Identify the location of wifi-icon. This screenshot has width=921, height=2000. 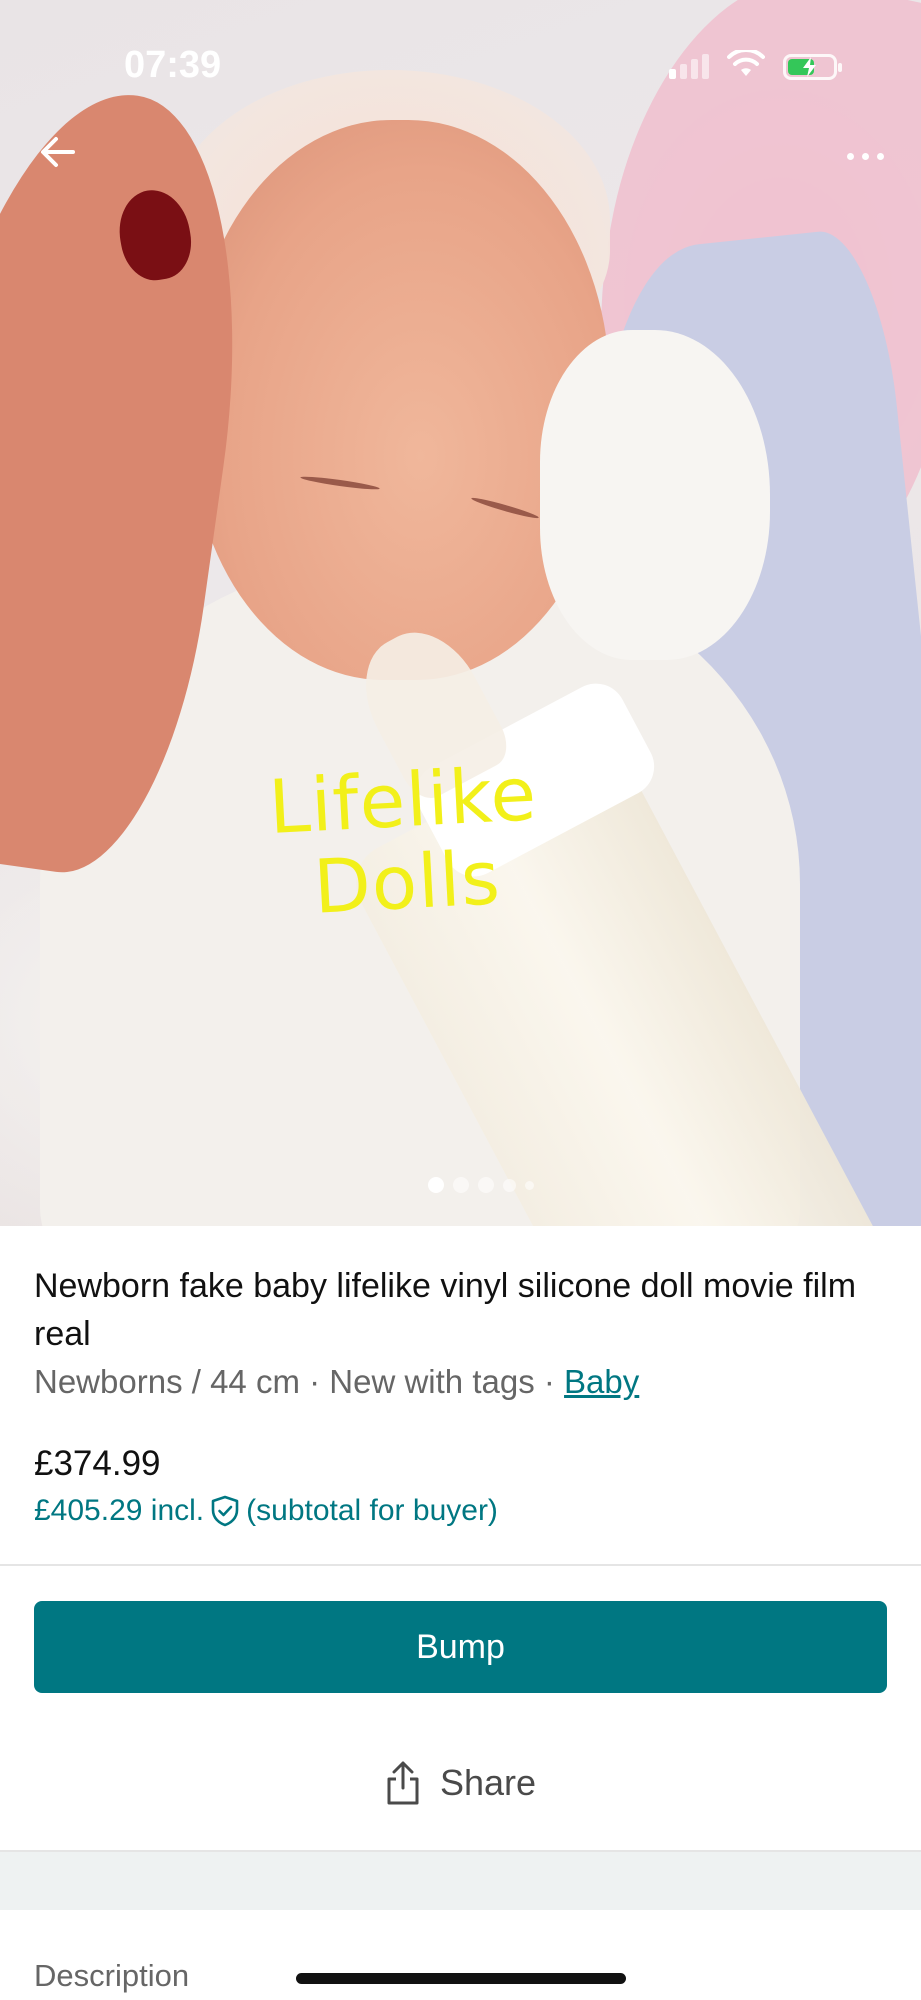
(746, 65).